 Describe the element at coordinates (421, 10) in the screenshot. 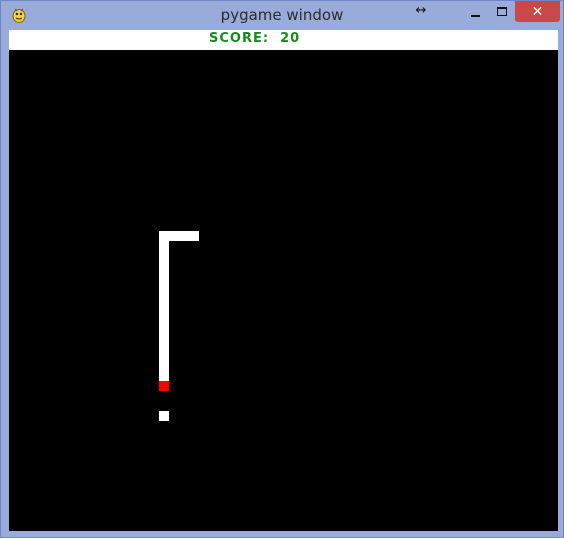

I see `resize-arrows-icon: ↔` at that location.